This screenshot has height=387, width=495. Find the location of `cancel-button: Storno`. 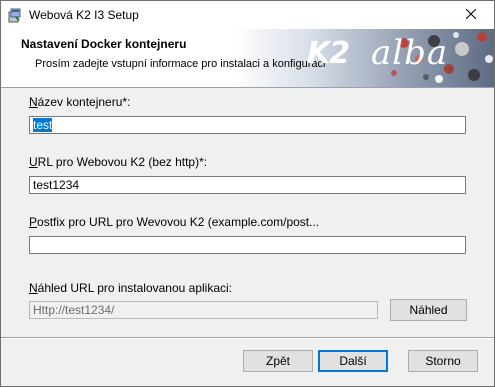

cancel-button: Storno is located at coordinates (443, 361).